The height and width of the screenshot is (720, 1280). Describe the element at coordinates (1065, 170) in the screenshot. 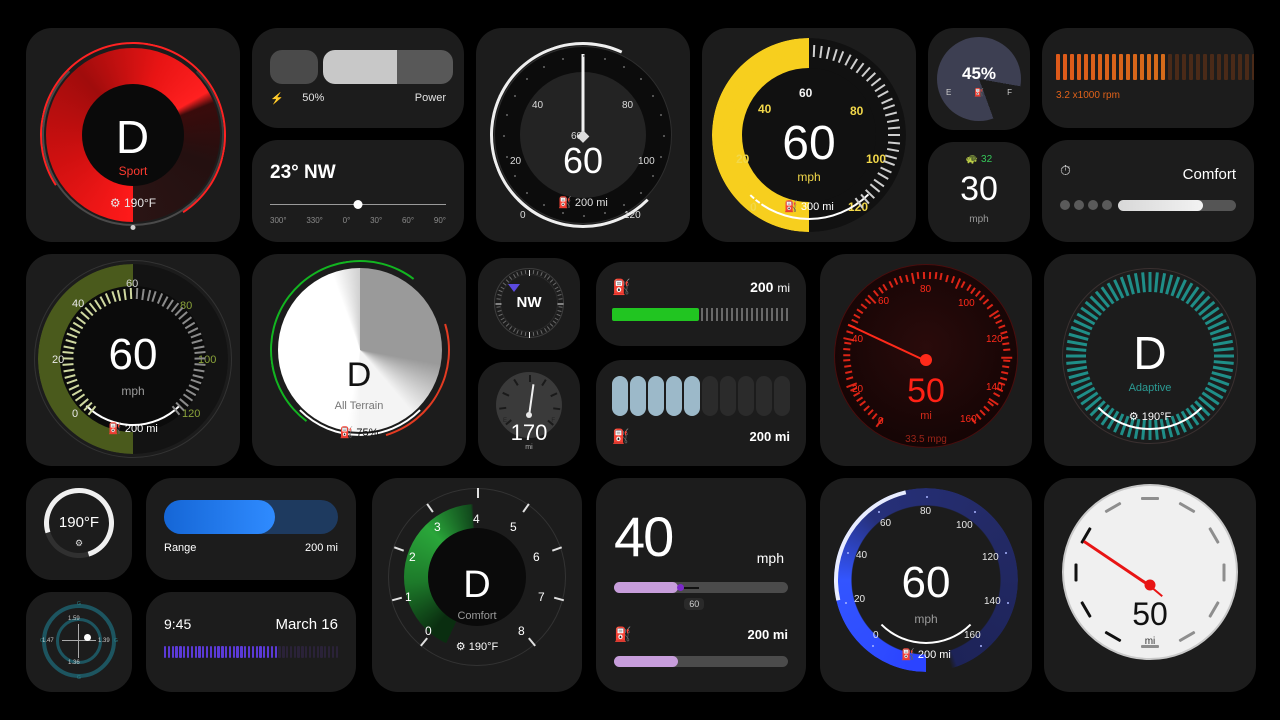

I see `gauge-icon: ⏱` at that location.